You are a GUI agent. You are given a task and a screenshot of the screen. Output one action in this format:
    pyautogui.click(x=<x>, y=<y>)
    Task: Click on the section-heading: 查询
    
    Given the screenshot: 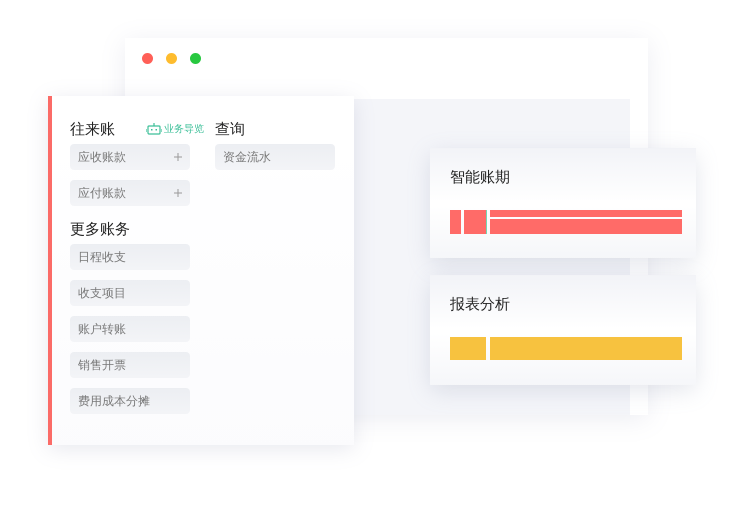 What is the action you would take?
    pyautogui.click(x=230, y=129)
    